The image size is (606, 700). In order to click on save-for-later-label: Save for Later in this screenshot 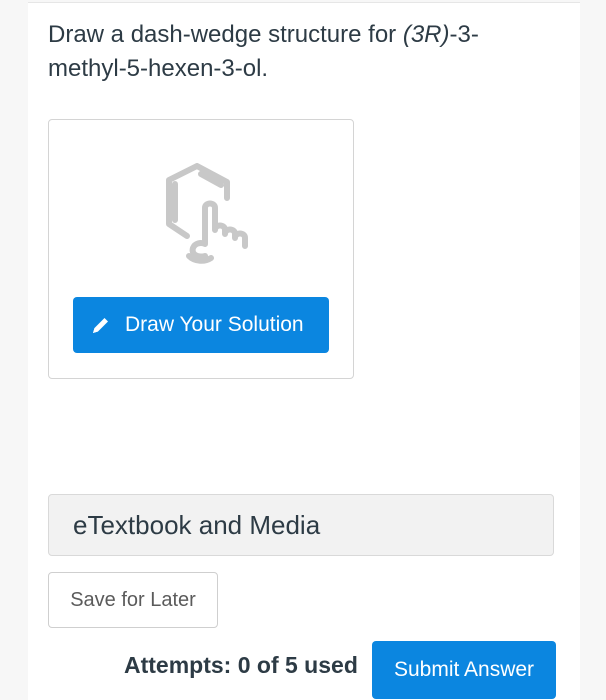, I will do `click(133, 599)`.